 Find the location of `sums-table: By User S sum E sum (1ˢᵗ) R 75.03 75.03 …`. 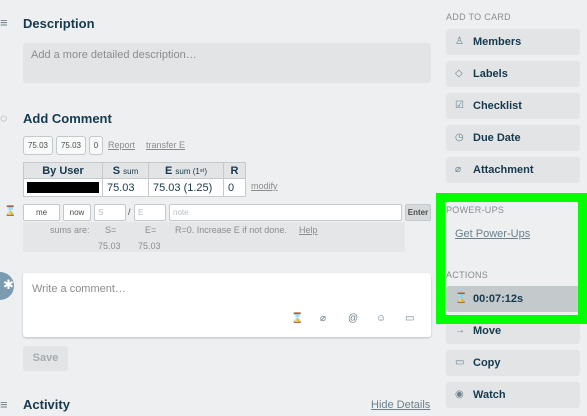

sums-table: By User S sum E sum (1ˢᵗ) R 75.03 75.03 … is located at coordinates (134, 179).